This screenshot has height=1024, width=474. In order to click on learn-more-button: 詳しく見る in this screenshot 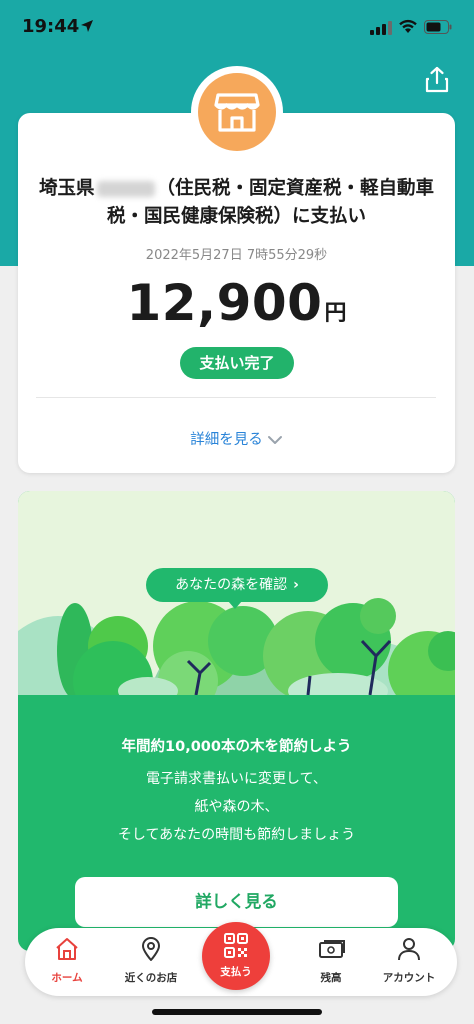, I will do `click(236, 902)`.